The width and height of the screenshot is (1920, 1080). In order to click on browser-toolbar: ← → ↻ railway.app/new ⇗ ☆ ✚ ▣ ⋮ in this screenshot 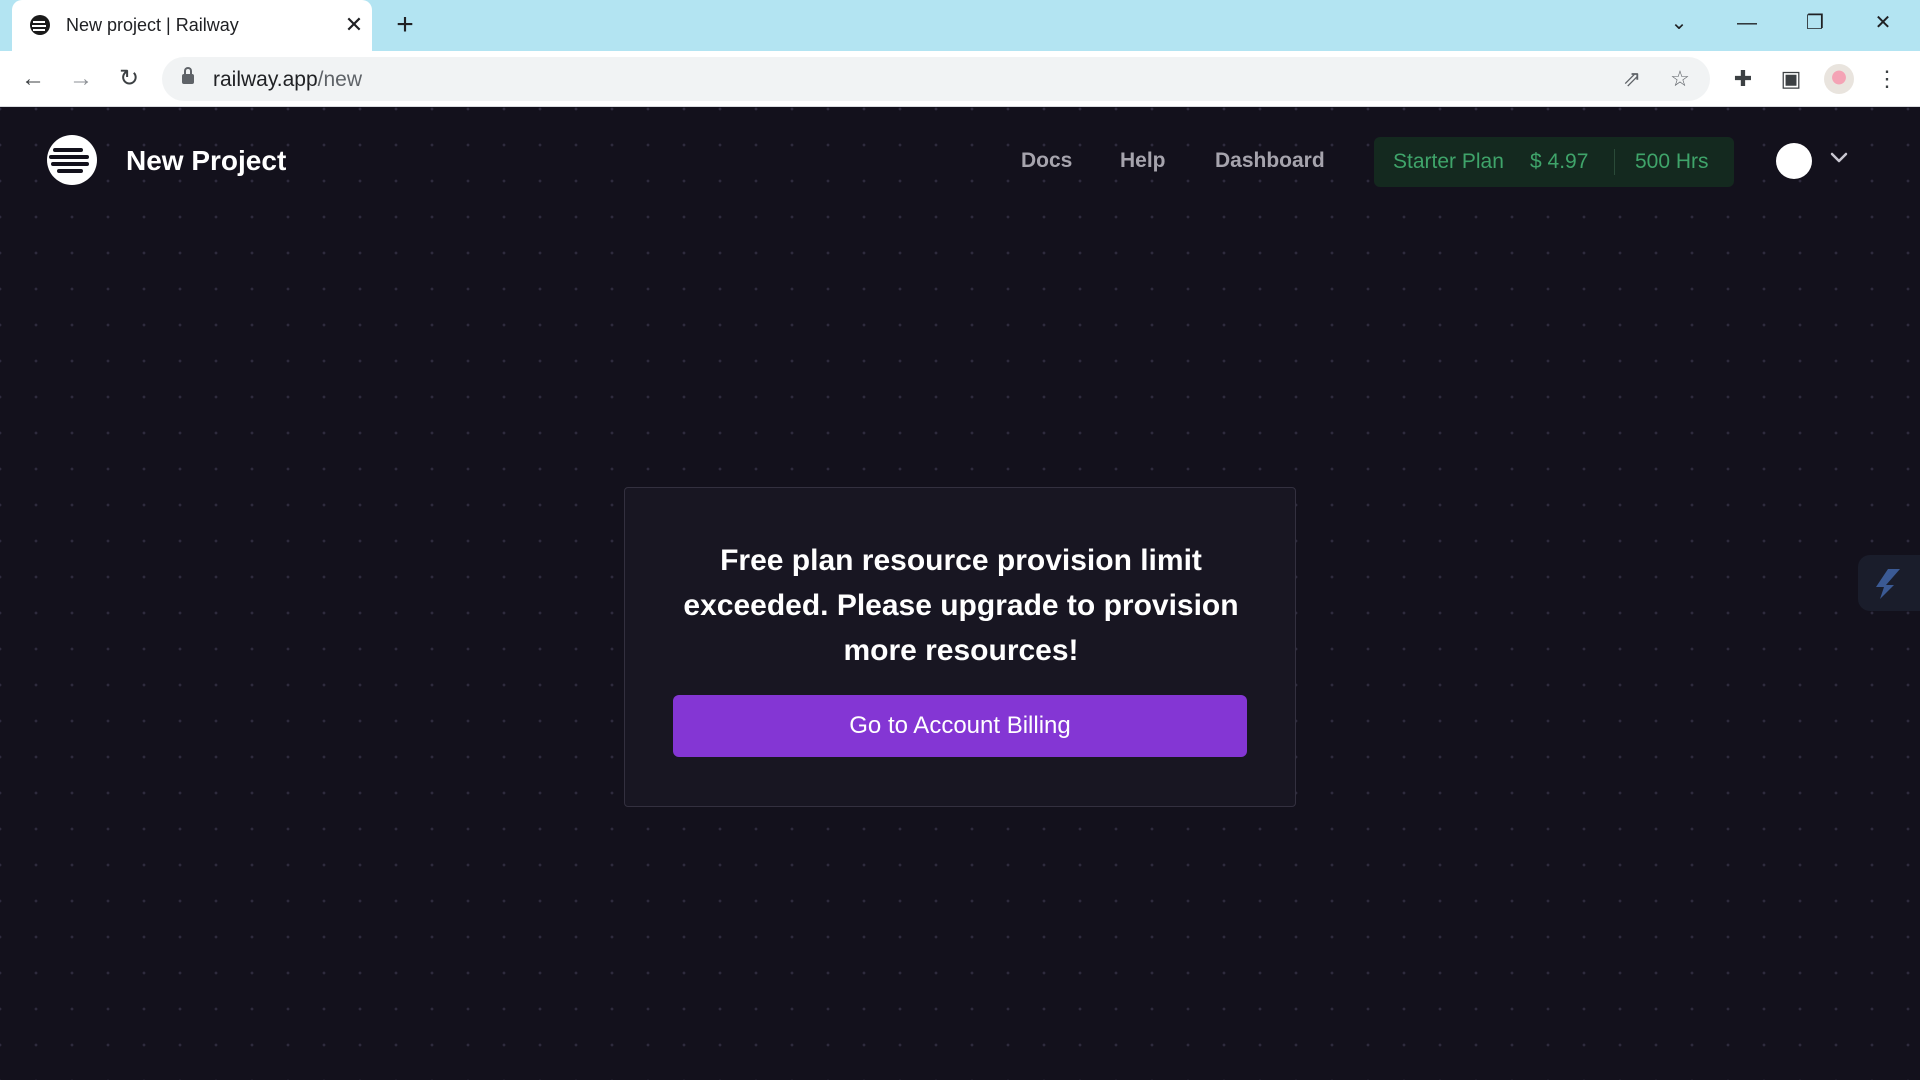, I will do `click(960, 79)`.